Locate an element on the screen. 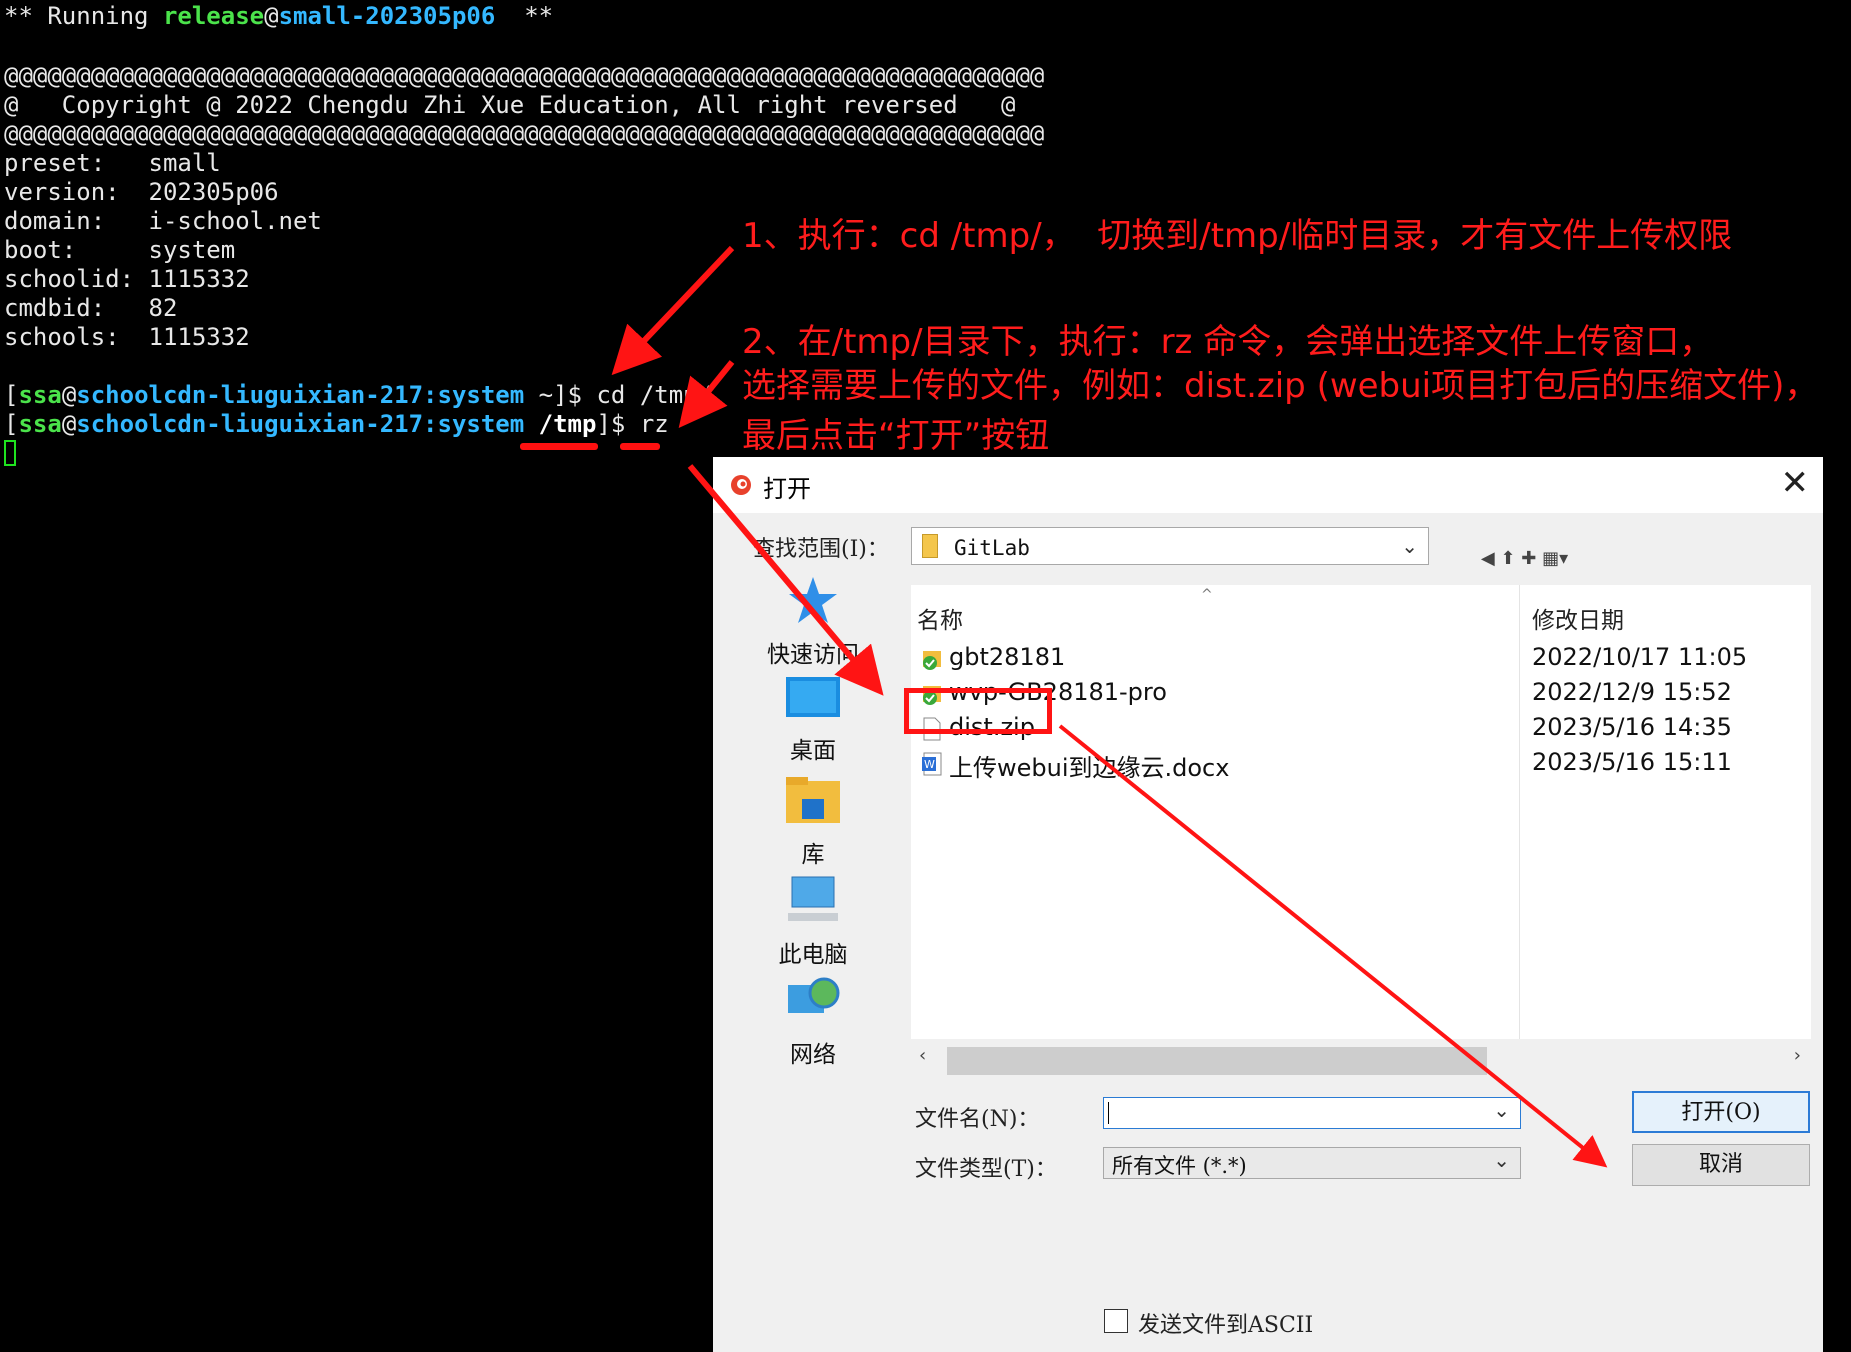 The height and width of the screenshot is (1352, 1851). arrow-to-open-button is located at coordinates (1333, 946).